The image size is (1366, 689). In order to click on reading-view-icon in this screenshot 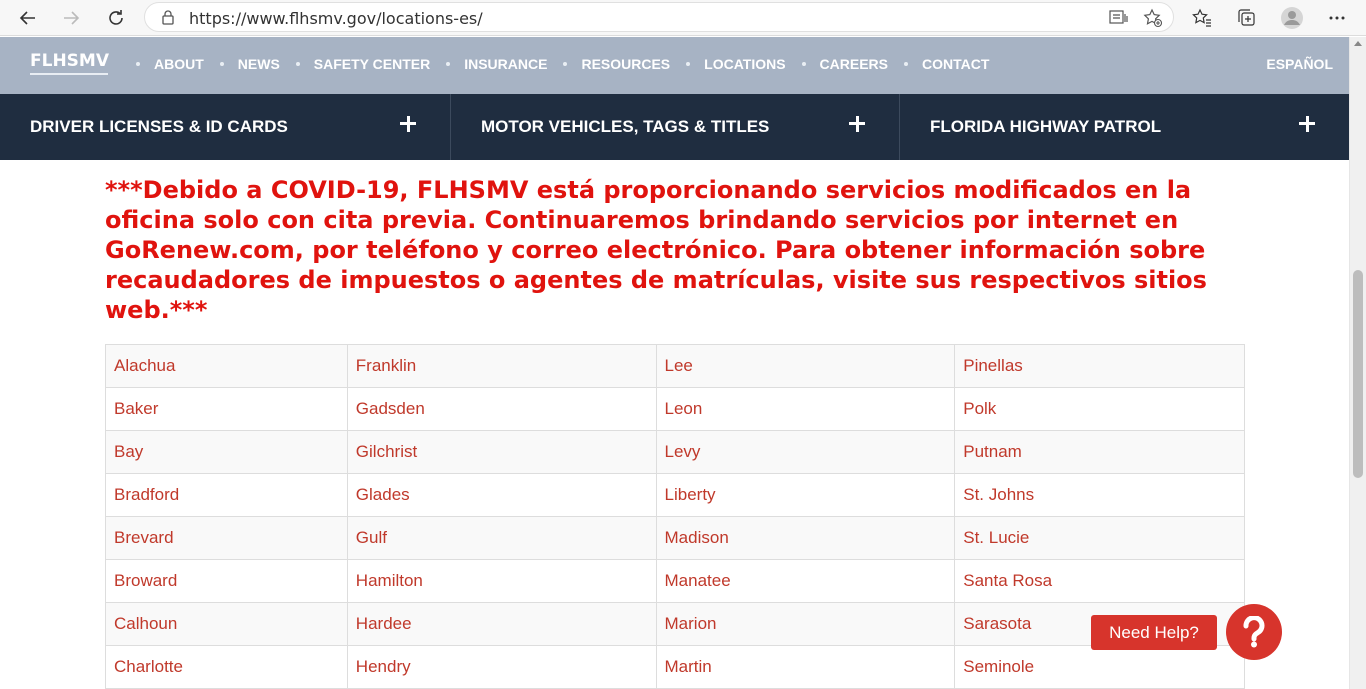, I will do `click(1119, 19)`.